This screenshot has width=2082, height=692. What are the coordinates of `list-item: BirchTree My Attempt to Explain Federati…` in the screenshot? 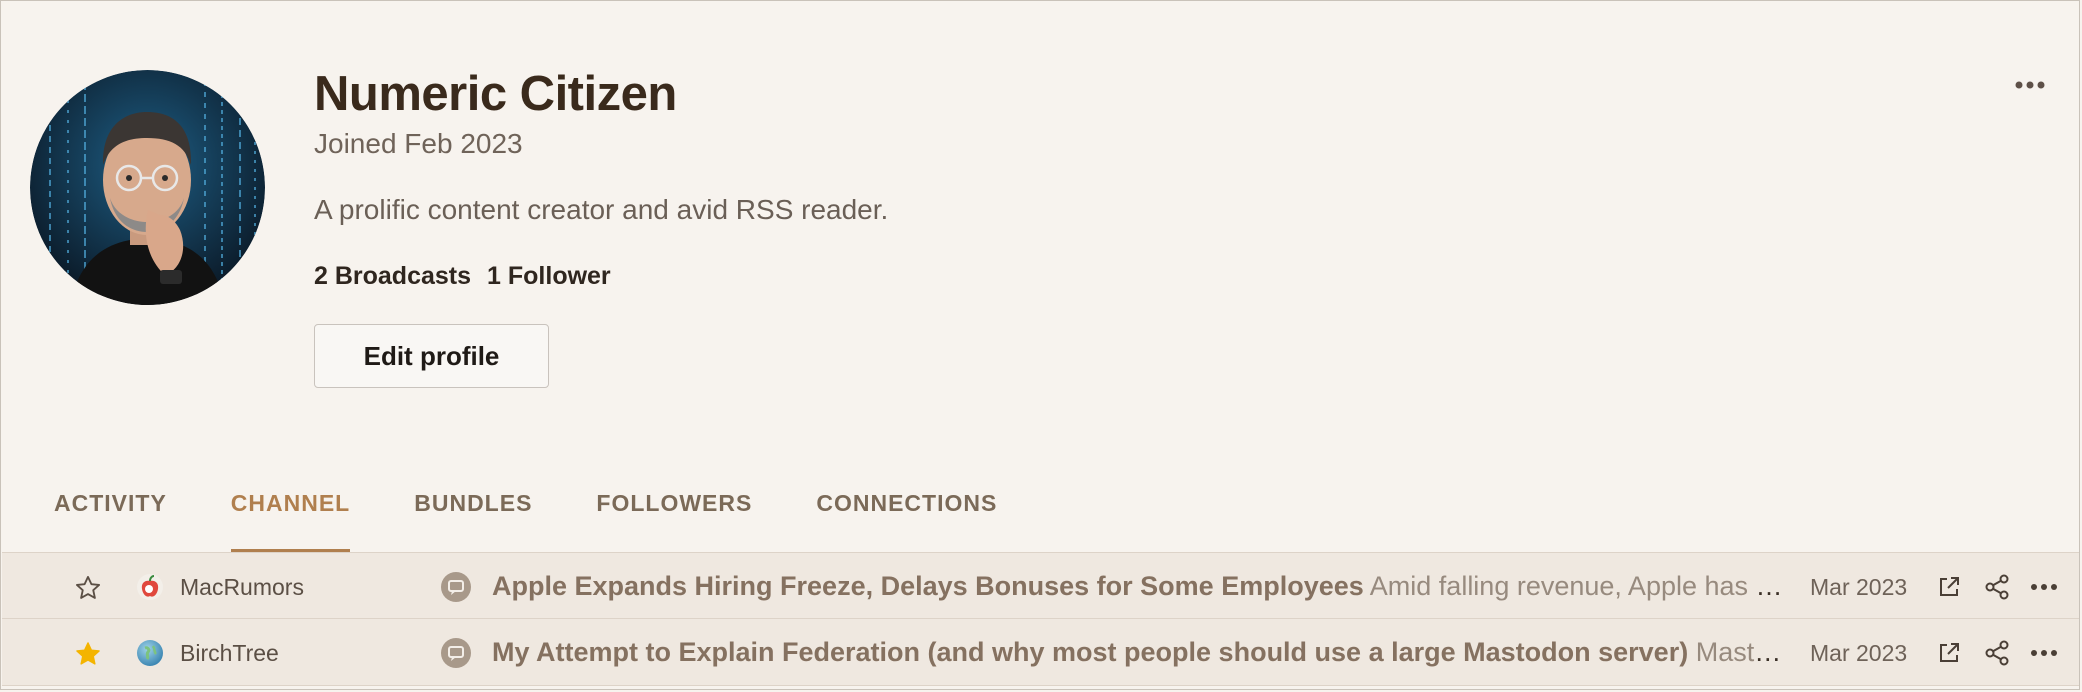 It's located at (1041, 652).